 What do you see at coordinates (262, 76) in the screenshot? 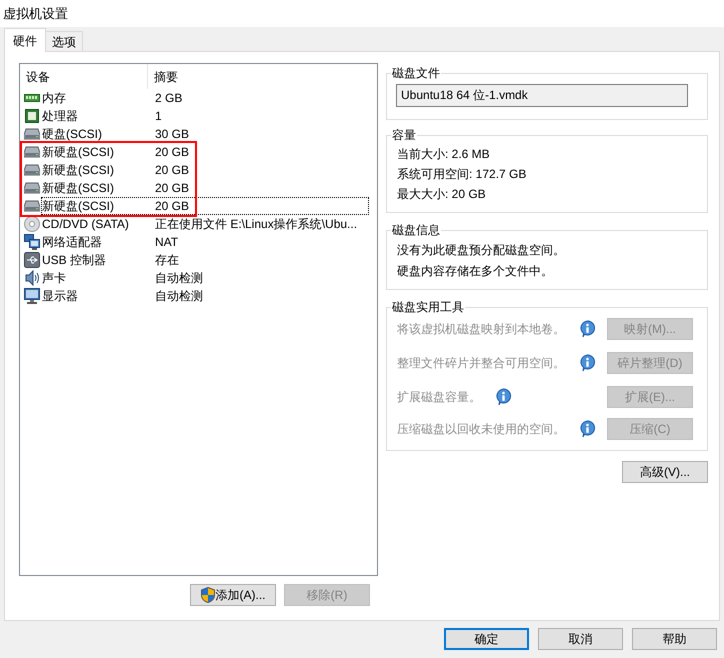
I see `column-header: 摘要` at bounding box center [262, 76].